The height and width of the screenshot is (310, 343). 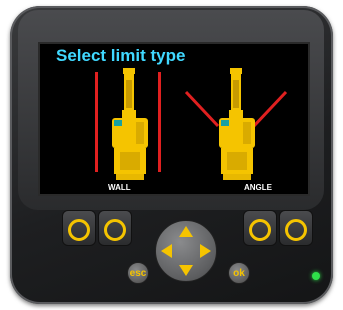 I want to click on angle-option: ANGLE, so click(x=236, y=130).